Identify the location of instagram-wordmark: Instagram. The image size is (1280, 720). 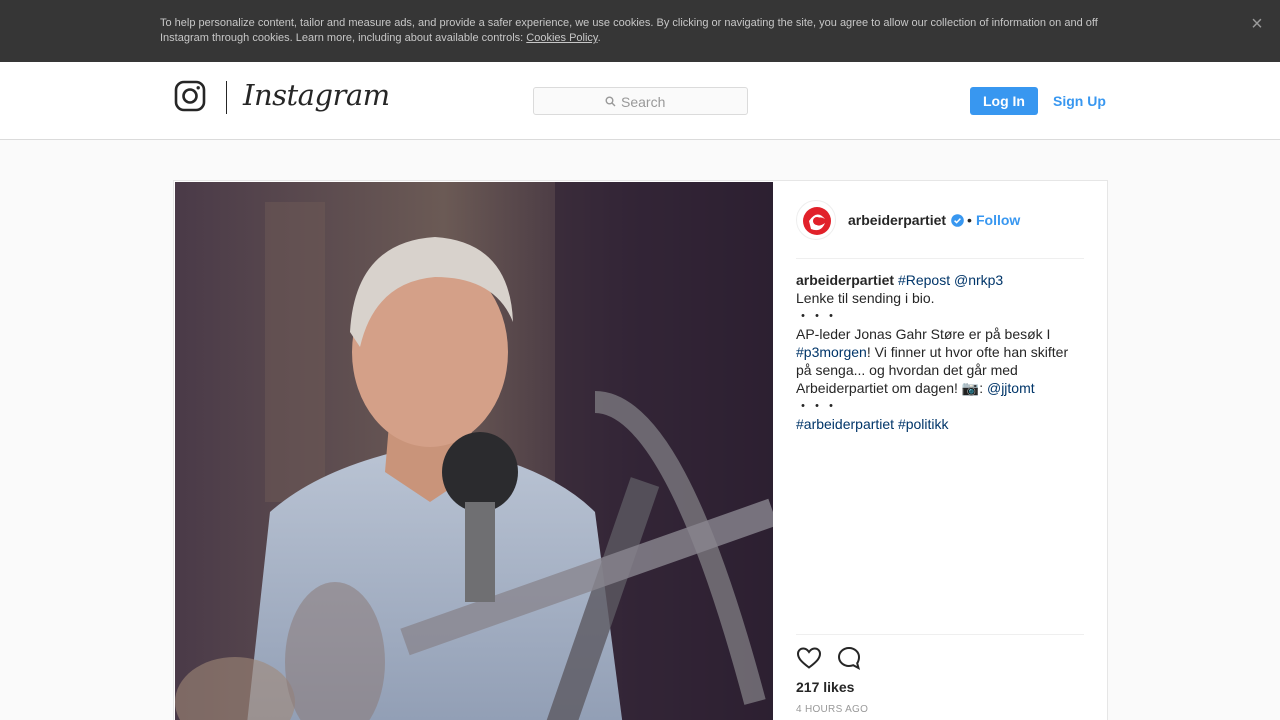
(316, 95).